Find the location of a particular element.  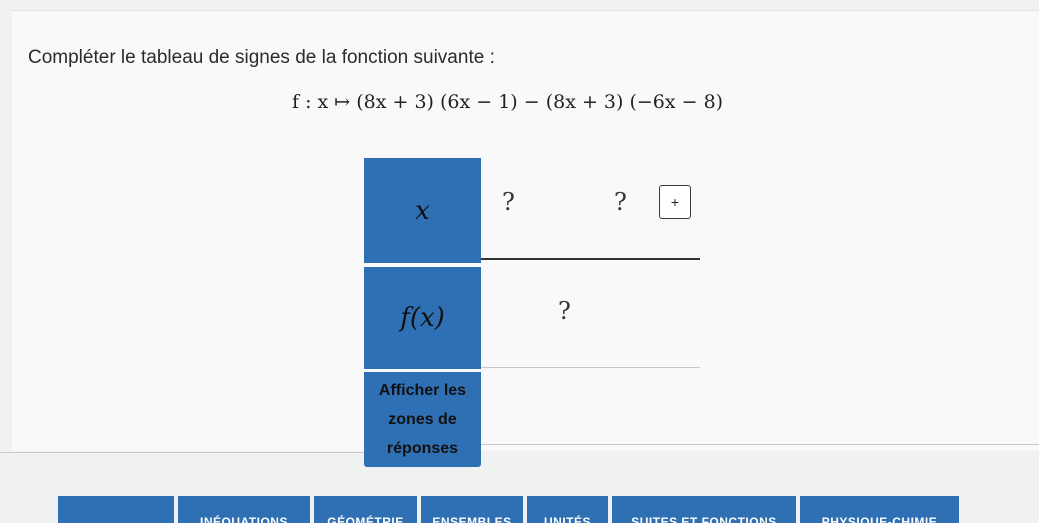

plus-infinity-button: + is located at coordinates (675, 202).